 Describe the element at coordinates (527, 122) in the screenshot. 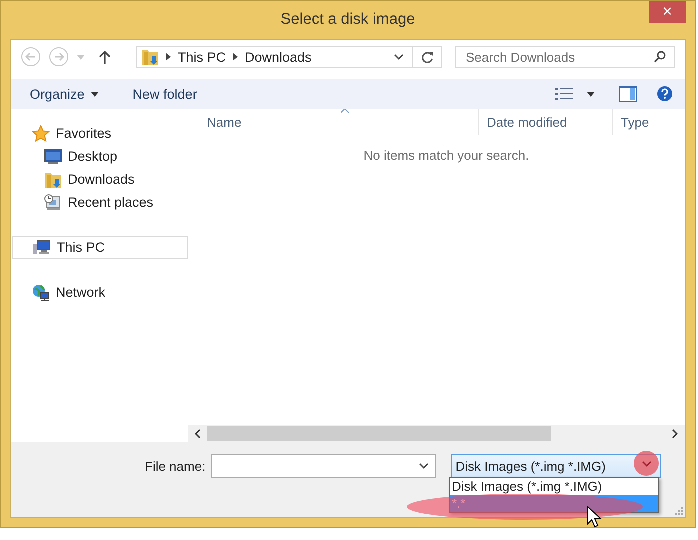

I see `column-header: Date modified` at that location.